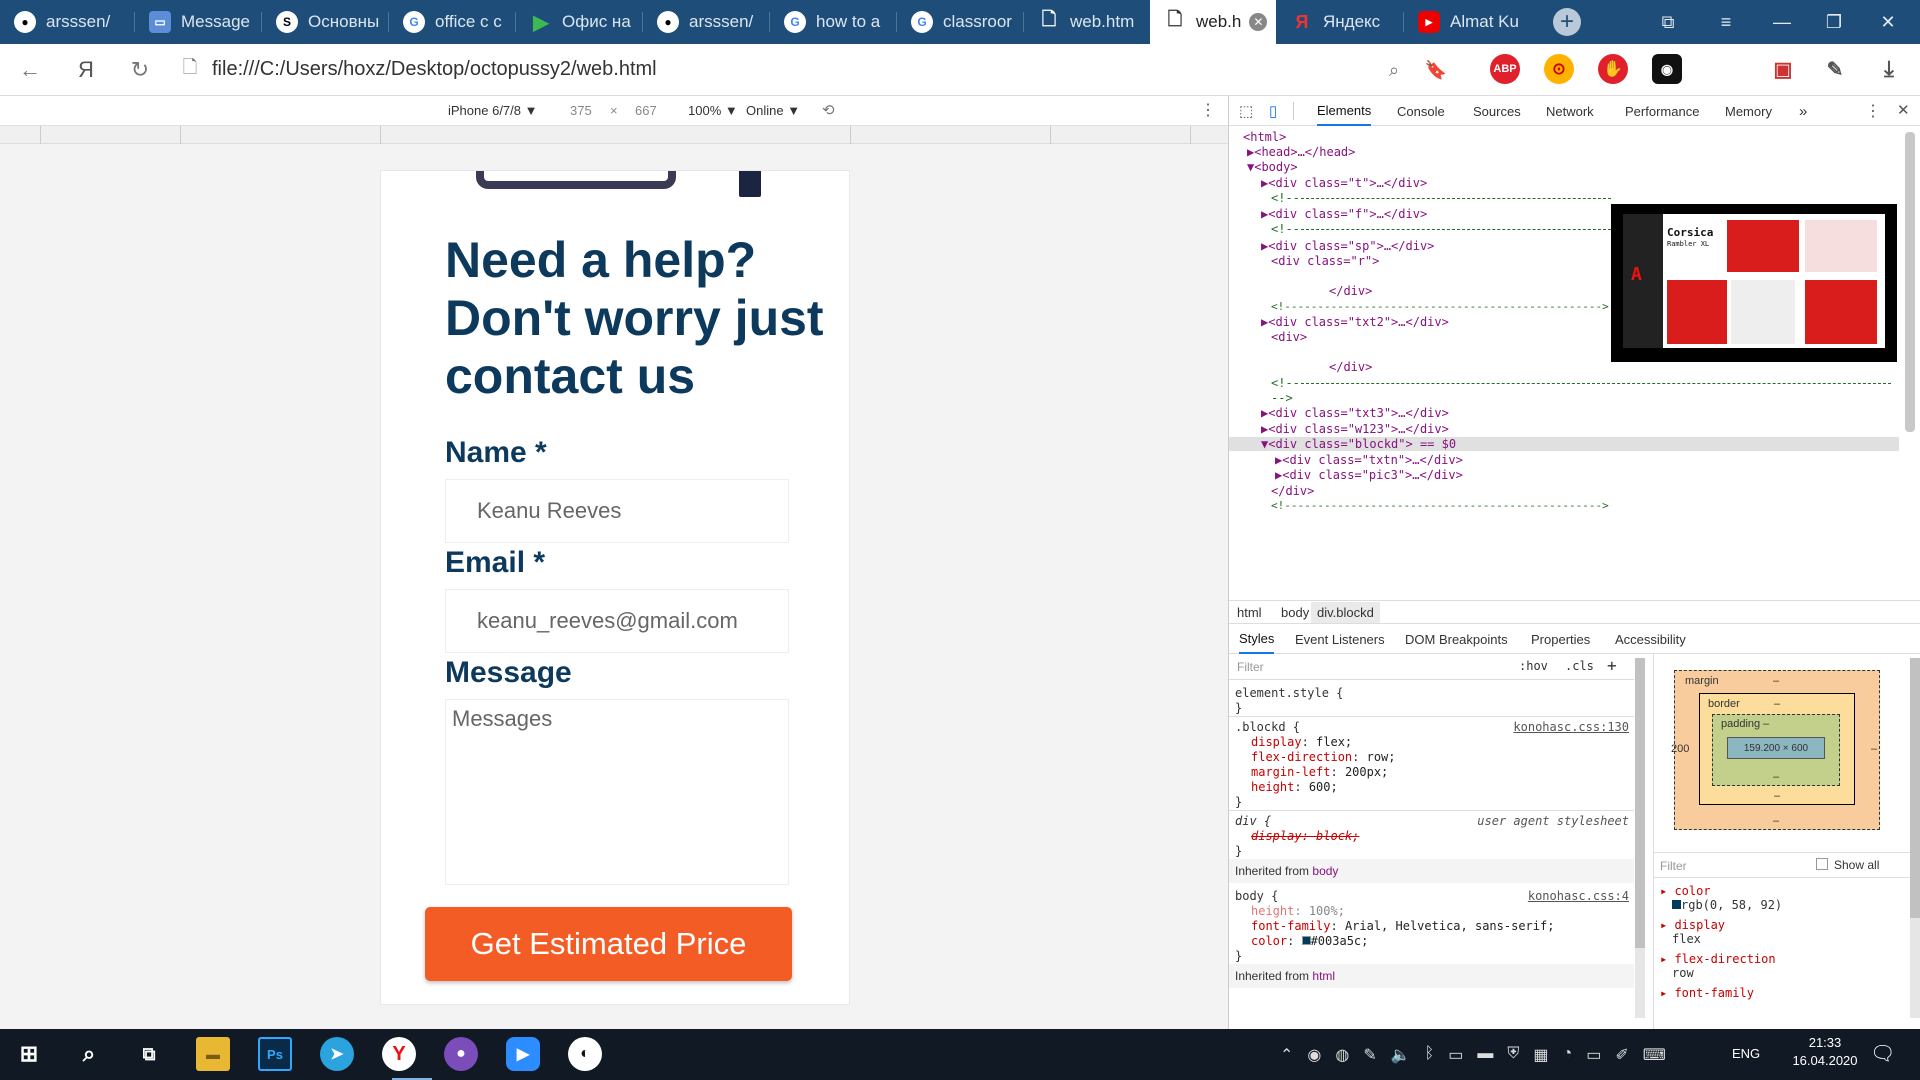  I want to click on tab-styles: Styles, so click(1257, 639).